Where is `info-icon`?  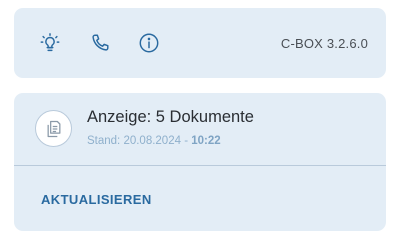
info-icon is located at coordinates (149, 43).